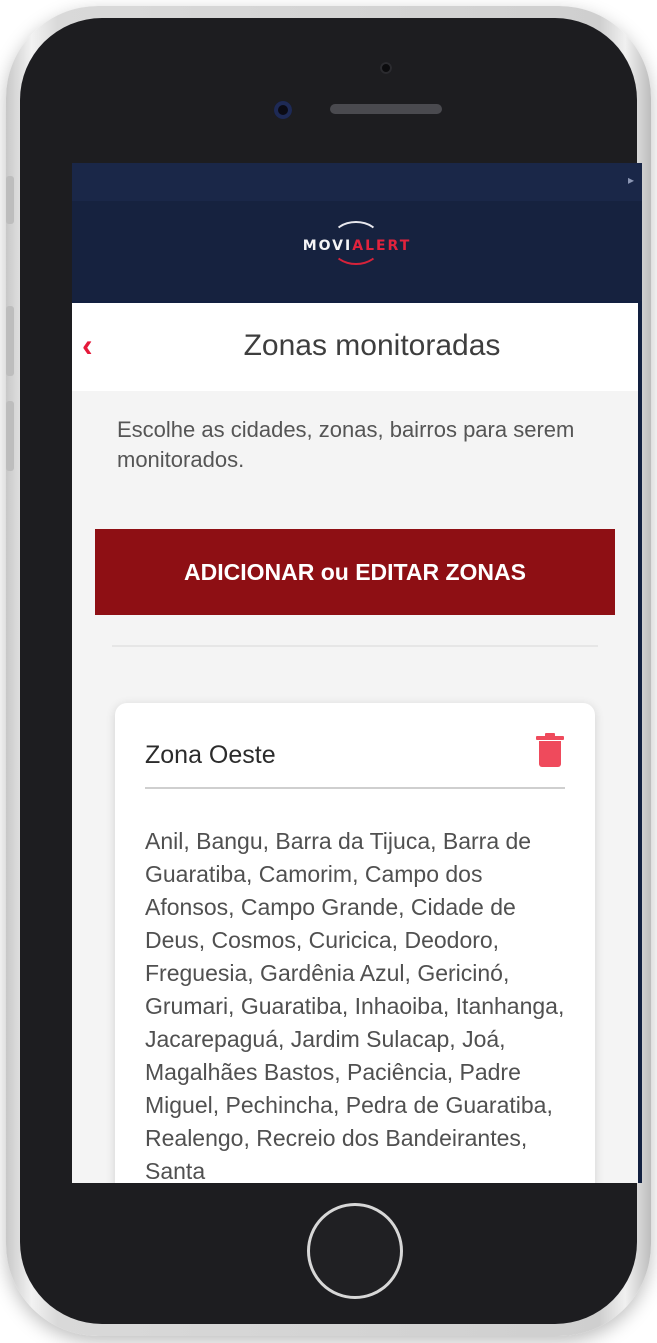 This screenshot has width=657, height=1343. Describe the element at coordinates (10, 200) in the screenshot. I see `mute-switch` at that location.